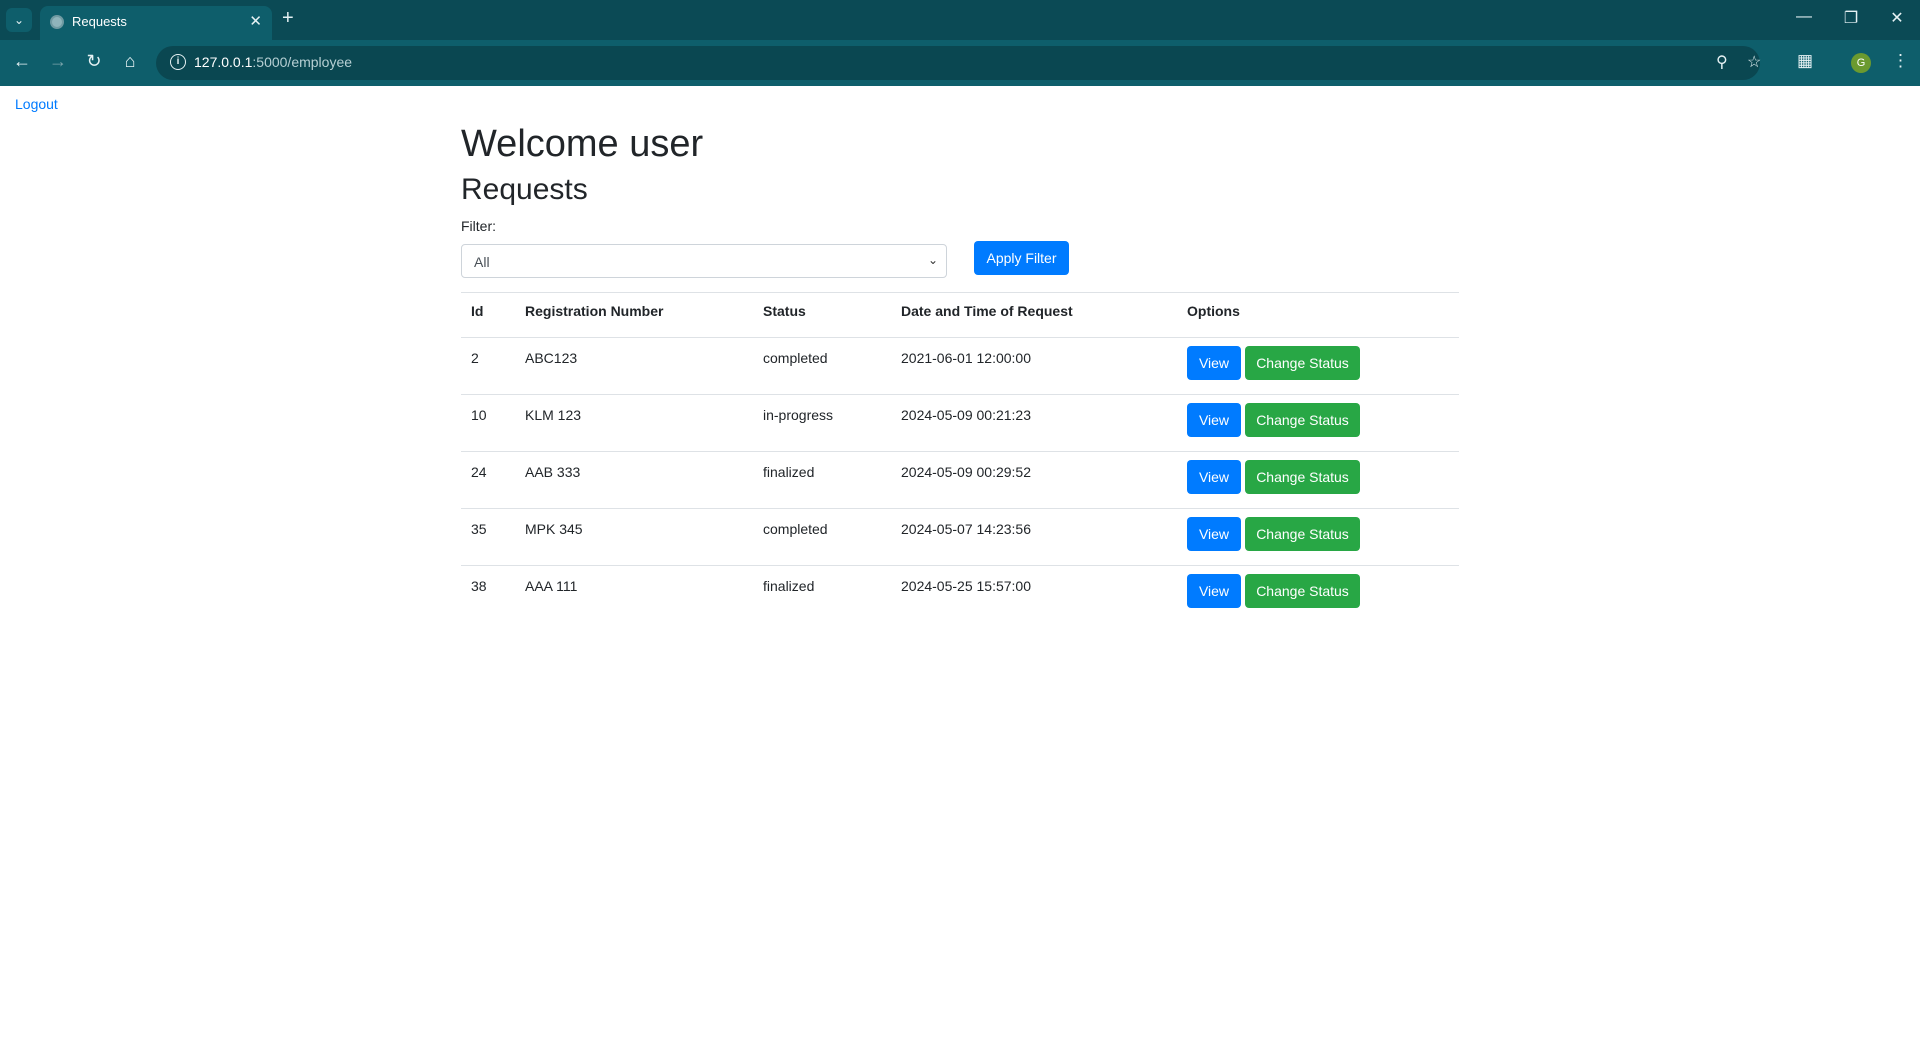 This screenshot has width=1920, height=1040. I want to click on cell-datetime: 2024-05-07 14:23:56, so click(1034, 537).